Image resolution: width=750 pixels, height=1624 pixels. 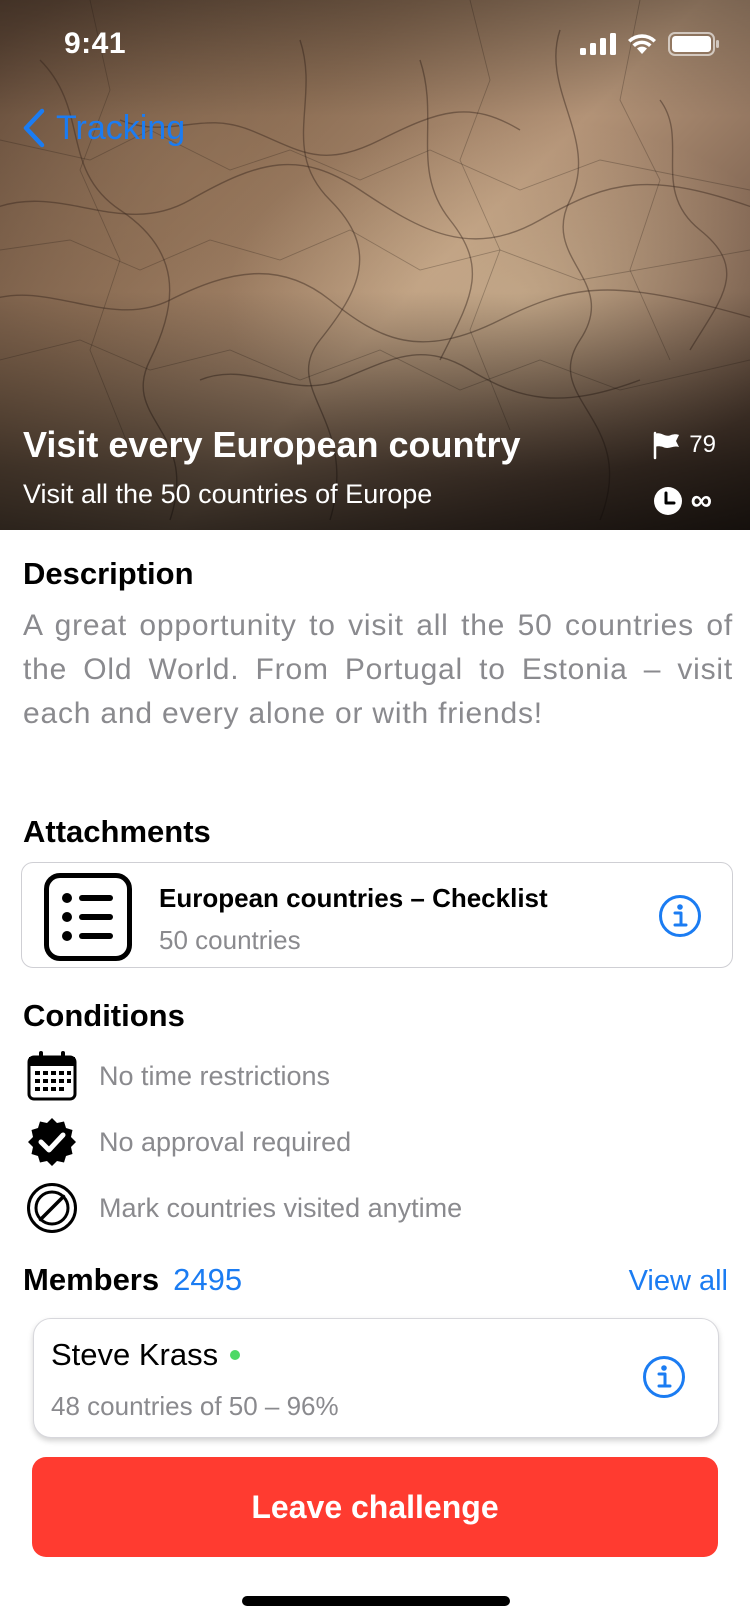 What do you see at coordinates (230, 940) in the screenshot?
I see `attachment-subtitle: 50 countries` at bounding box center [230, 940].